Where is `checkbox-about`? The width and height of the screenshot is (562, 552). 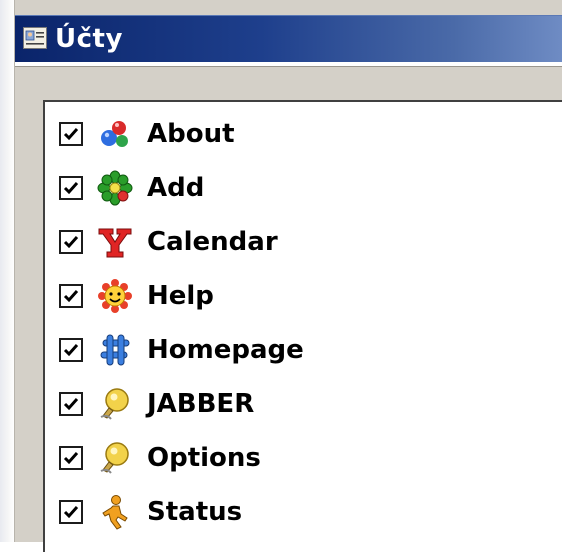 checkbox-about is located at coordinates (71, 134).